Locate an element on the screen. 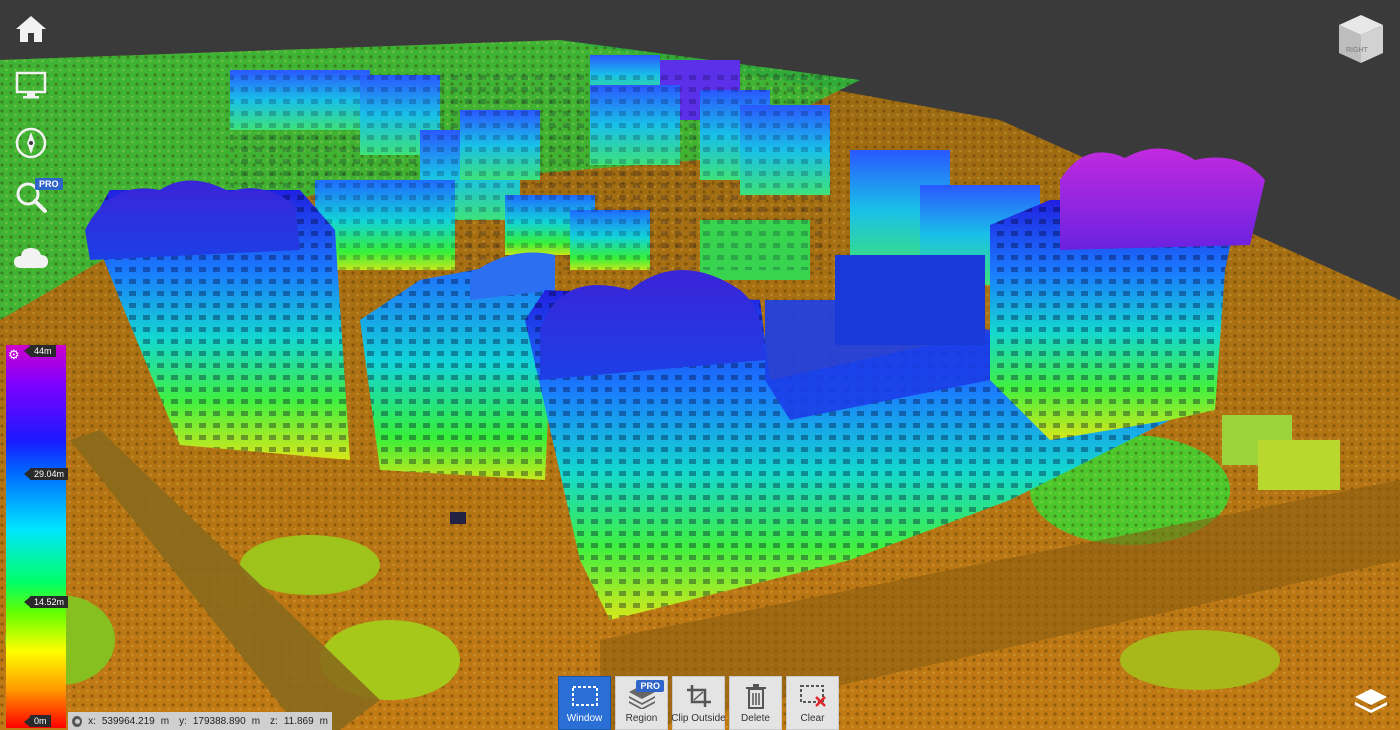 The width and height of the screenshot is (1400, 730). elevation-color-scale: ⚙ 44m 29.04m 14.52m 0m is located at coordinates (36, 536).